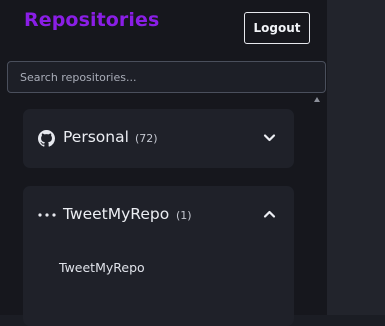 The width and height of the screenshot is (385, 326). What do you see at coordinates (96, 137) in the screenshot?
I see `repo-group-name: Personal` at bounding box center [96, 137].